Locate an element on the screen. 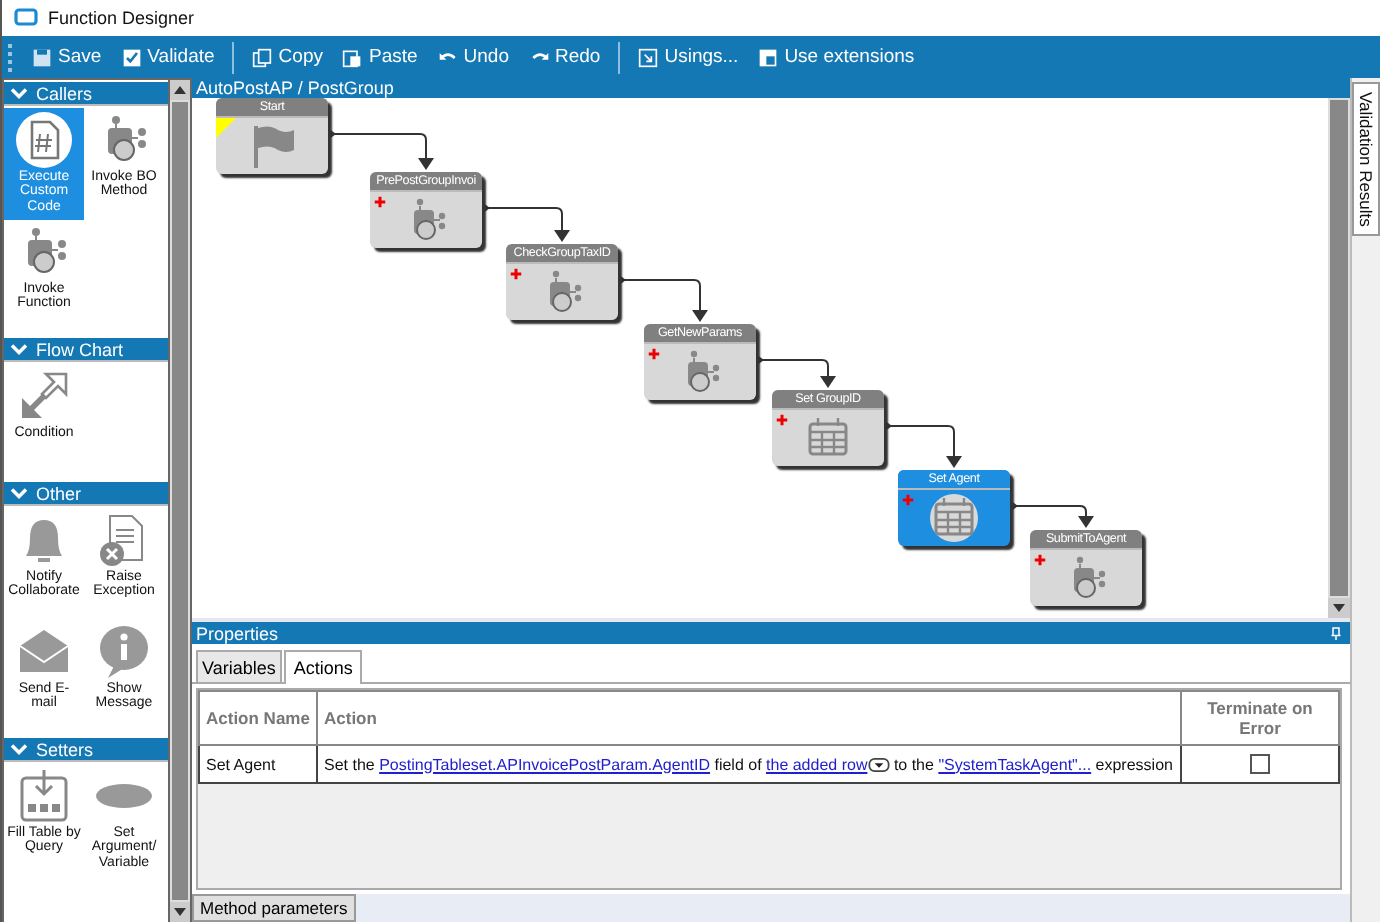  toolbar-button: Copy is located at coordinates (287, 57).